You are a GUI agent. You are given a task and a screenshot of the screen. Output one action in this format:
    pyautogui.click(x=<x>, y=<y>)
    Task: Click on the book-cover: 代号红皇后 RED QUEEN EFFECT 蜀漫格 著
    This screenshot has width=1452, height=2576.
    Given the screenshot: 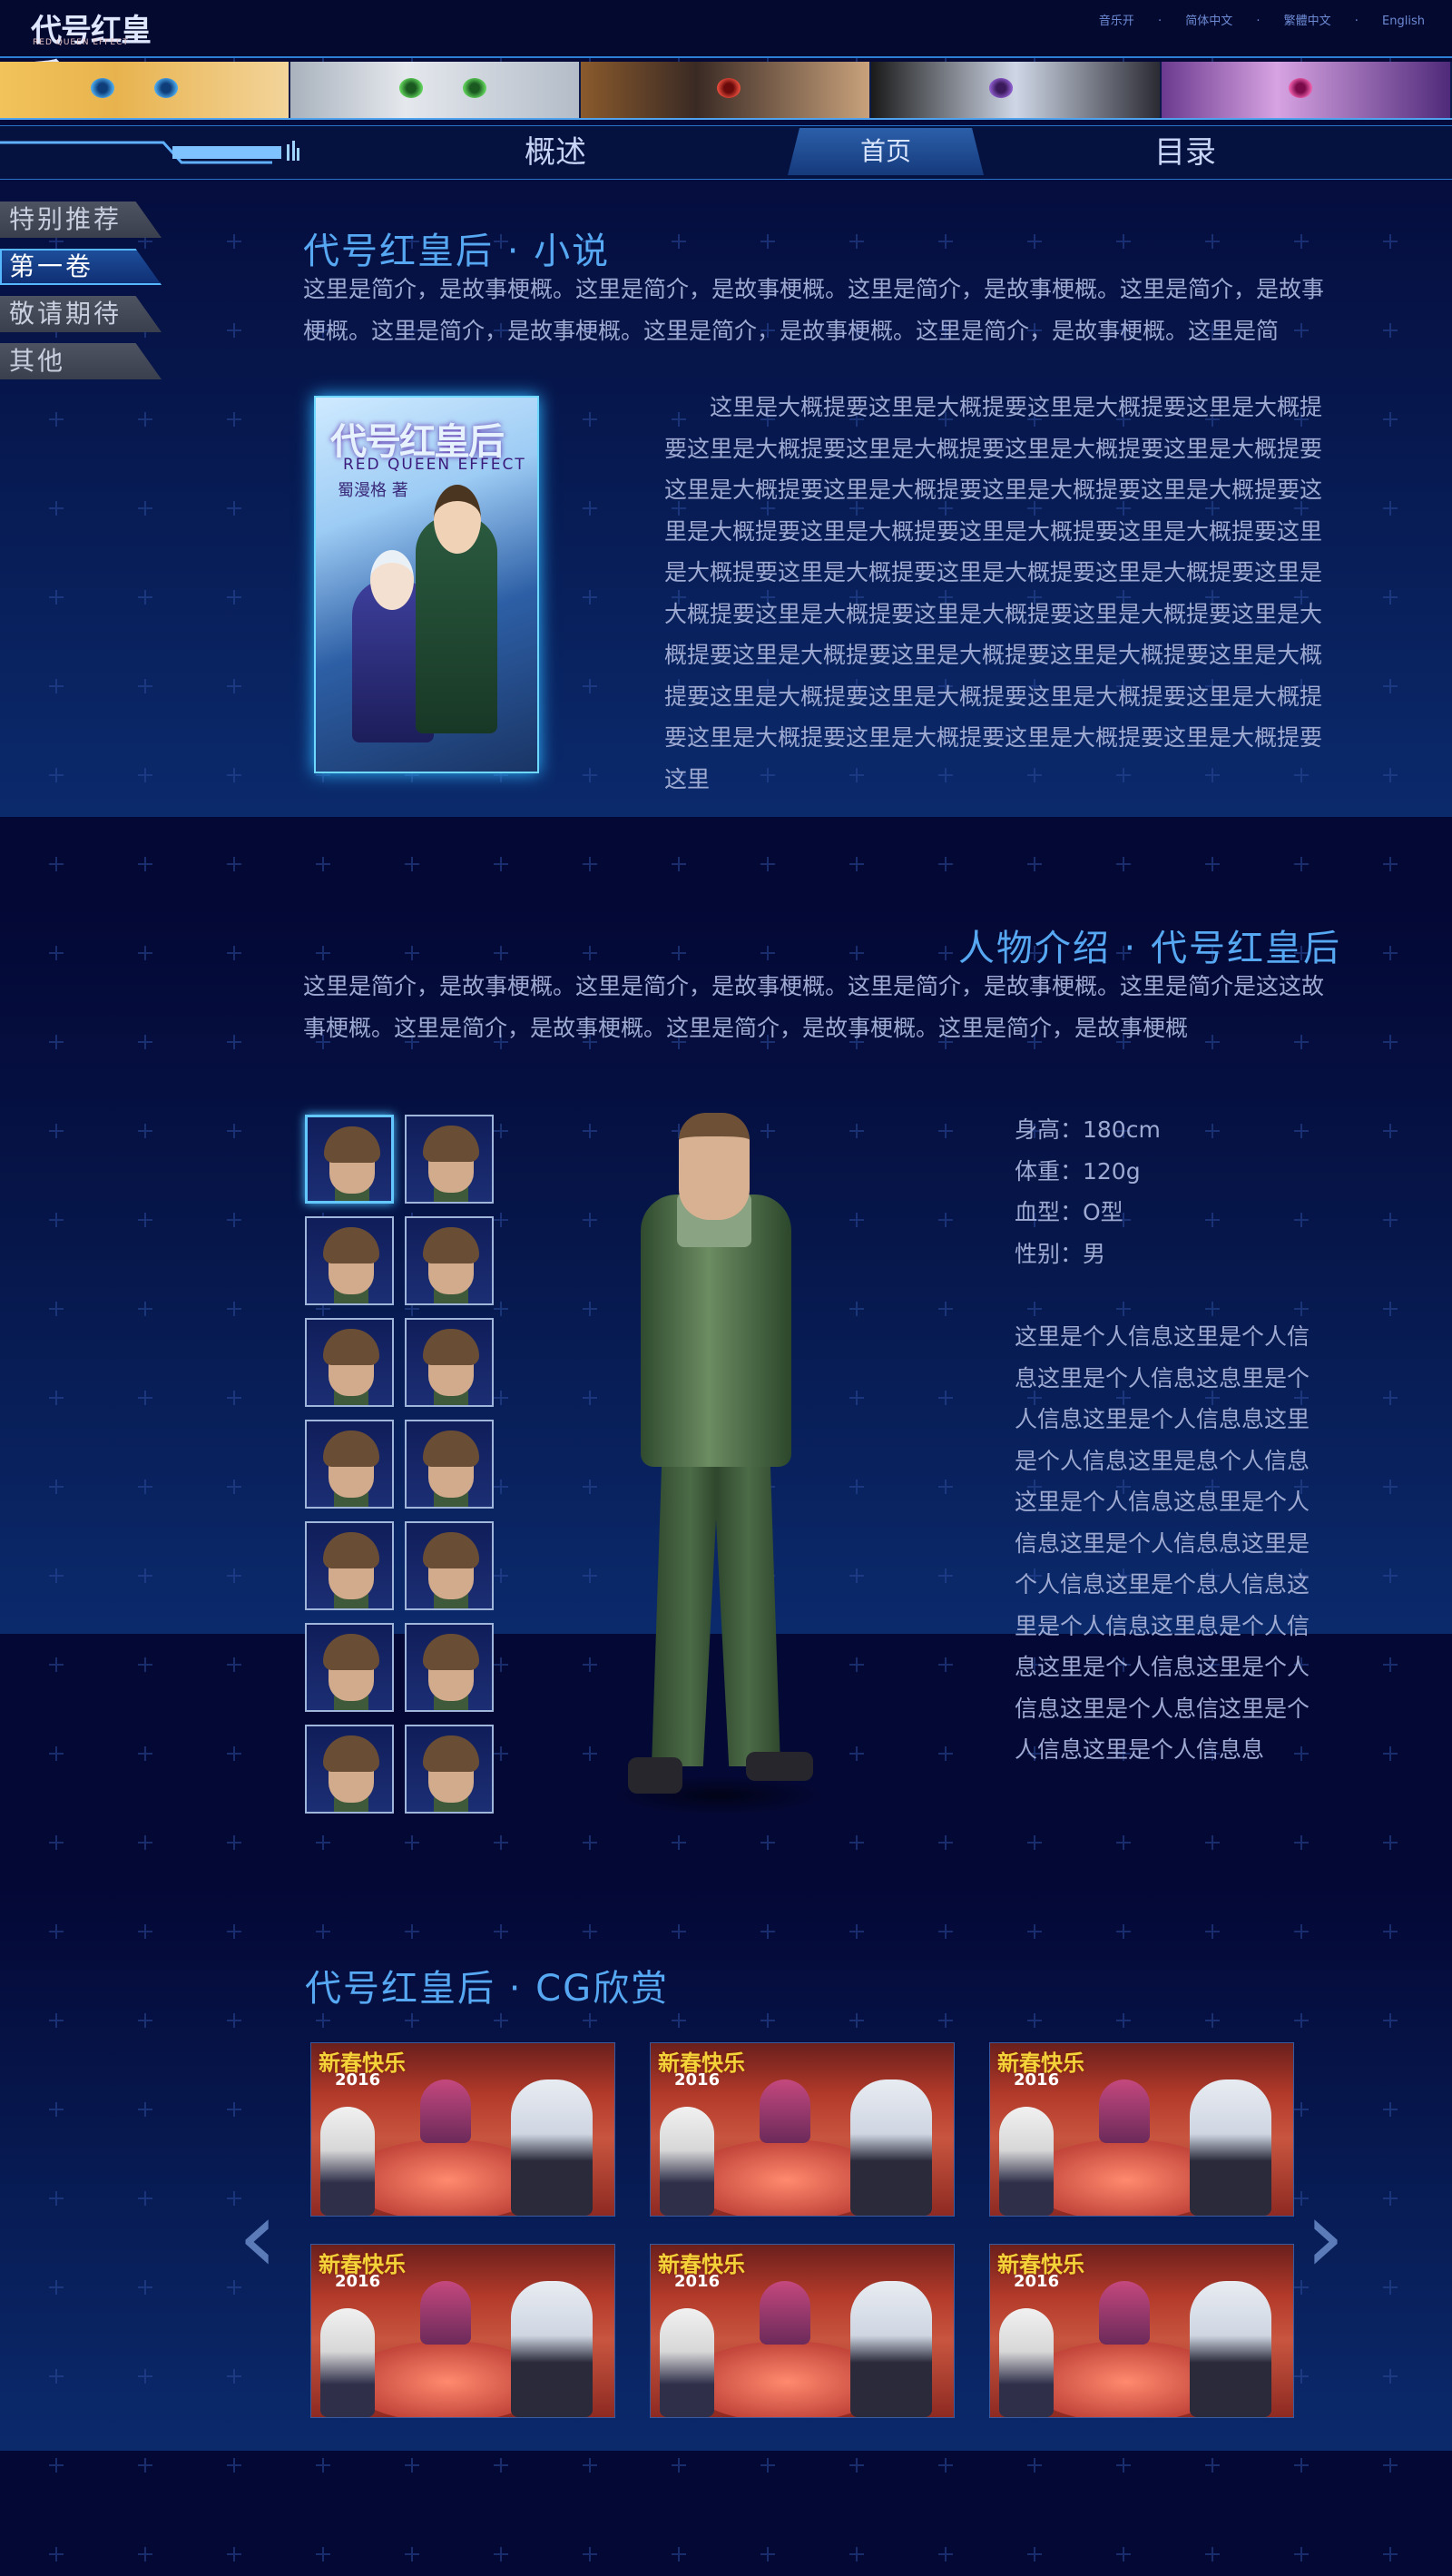 What is the action you would take?
    pyautogui.click(x=426, y=584)
    